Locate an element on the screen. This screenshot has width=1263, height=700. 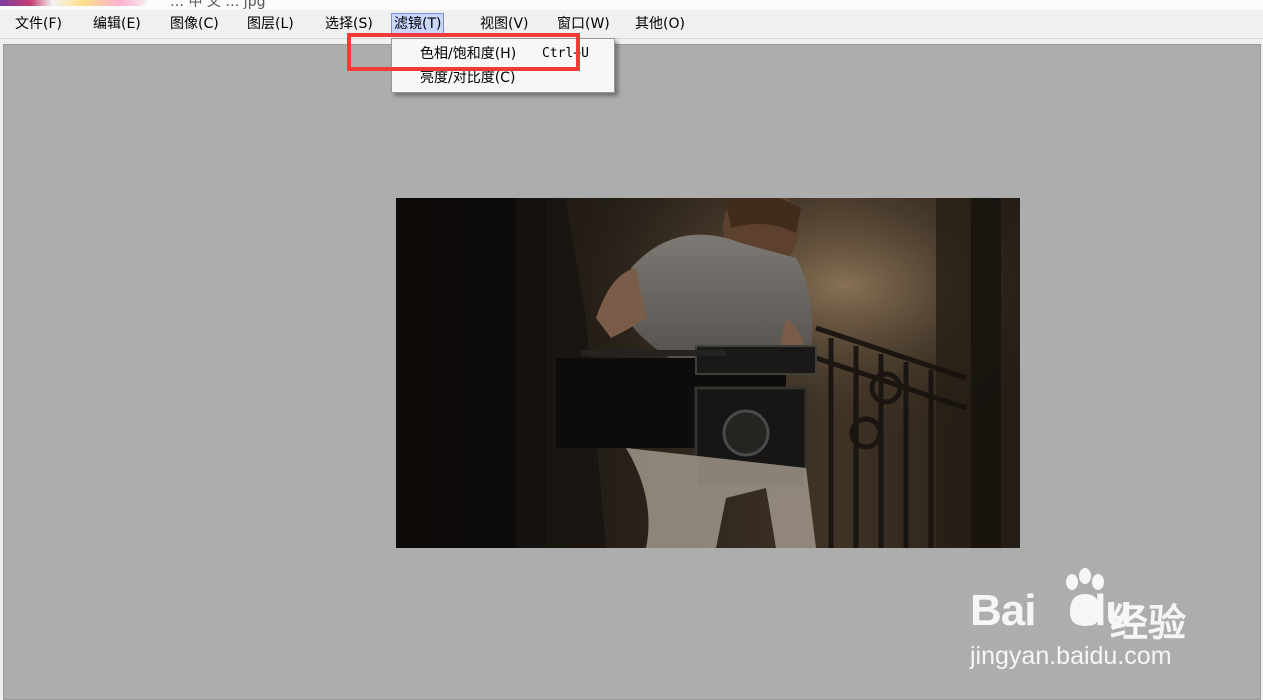
menu-image: 图像(C) is located at coordinates (194, 24).